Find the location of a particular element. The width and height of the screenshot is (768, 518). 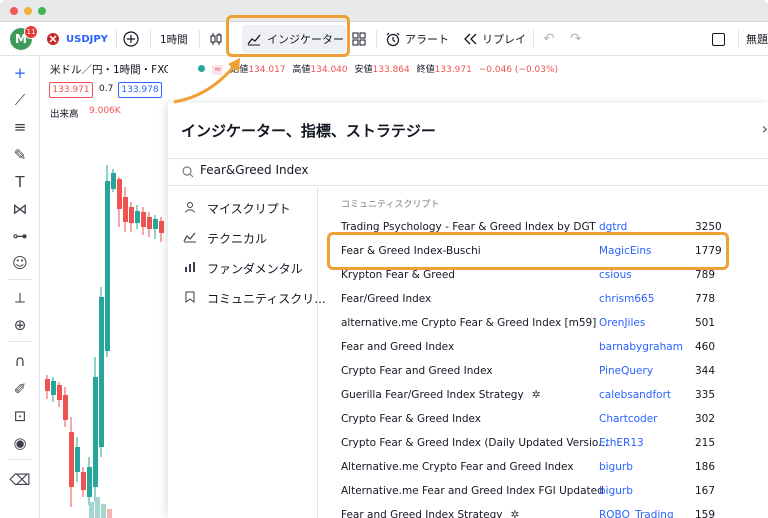

dialog-title: インジケーター、指標、ストラテジー is located at coordinates (308, 131).